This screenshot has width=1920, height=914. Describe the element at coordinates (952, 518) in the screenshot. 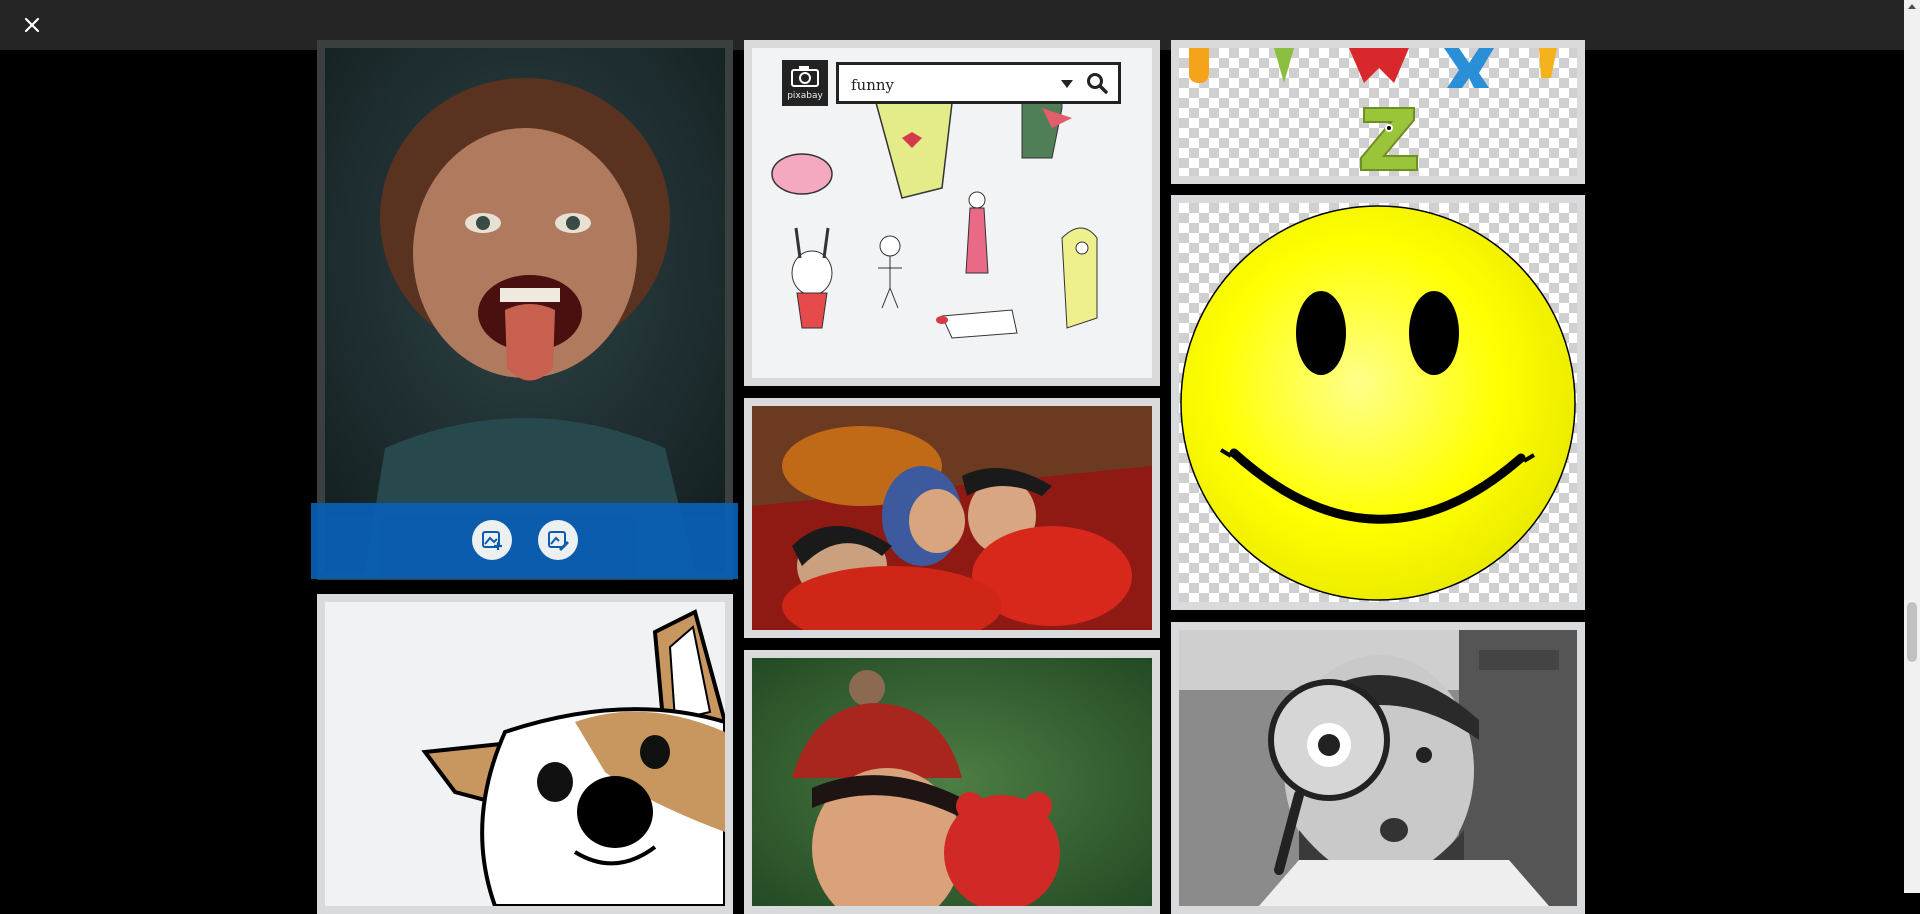

I see `image-tile-girls-red` at that location.